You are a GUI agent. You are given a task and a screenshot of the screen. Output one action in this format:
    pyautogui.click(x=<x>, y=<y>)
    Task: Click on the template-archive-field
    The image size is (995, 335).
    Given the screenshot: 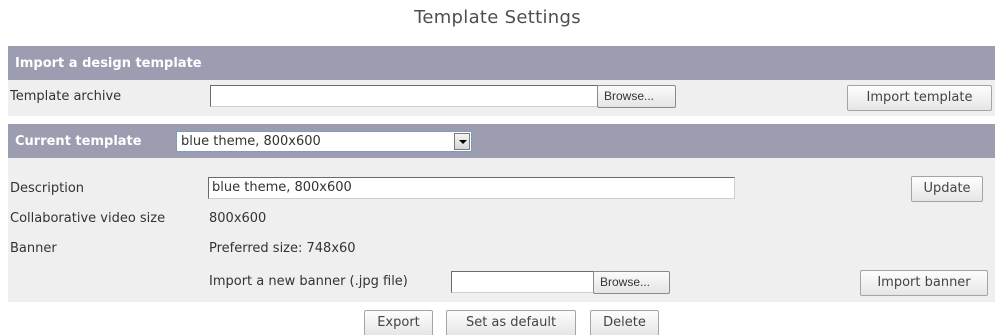 What is the action you would take?
    pyautogui.click(x=404, y=96)
    